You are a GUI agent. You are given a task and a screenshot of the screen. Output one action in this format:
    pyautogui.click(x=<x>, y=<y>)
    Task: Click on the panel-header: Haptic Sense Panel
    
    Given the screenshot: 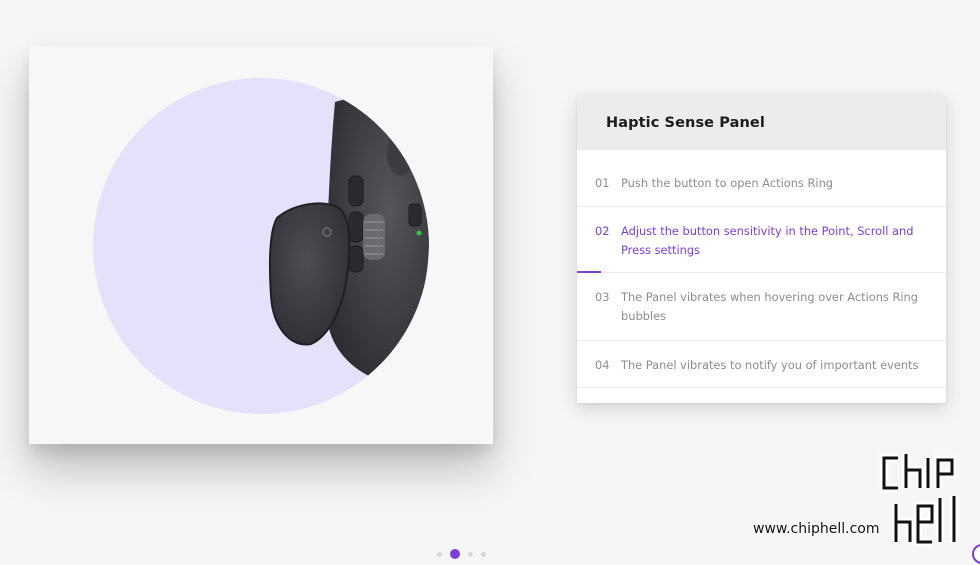 What is the action you would take?
    pyautogui.click(x=761, y=122)
    